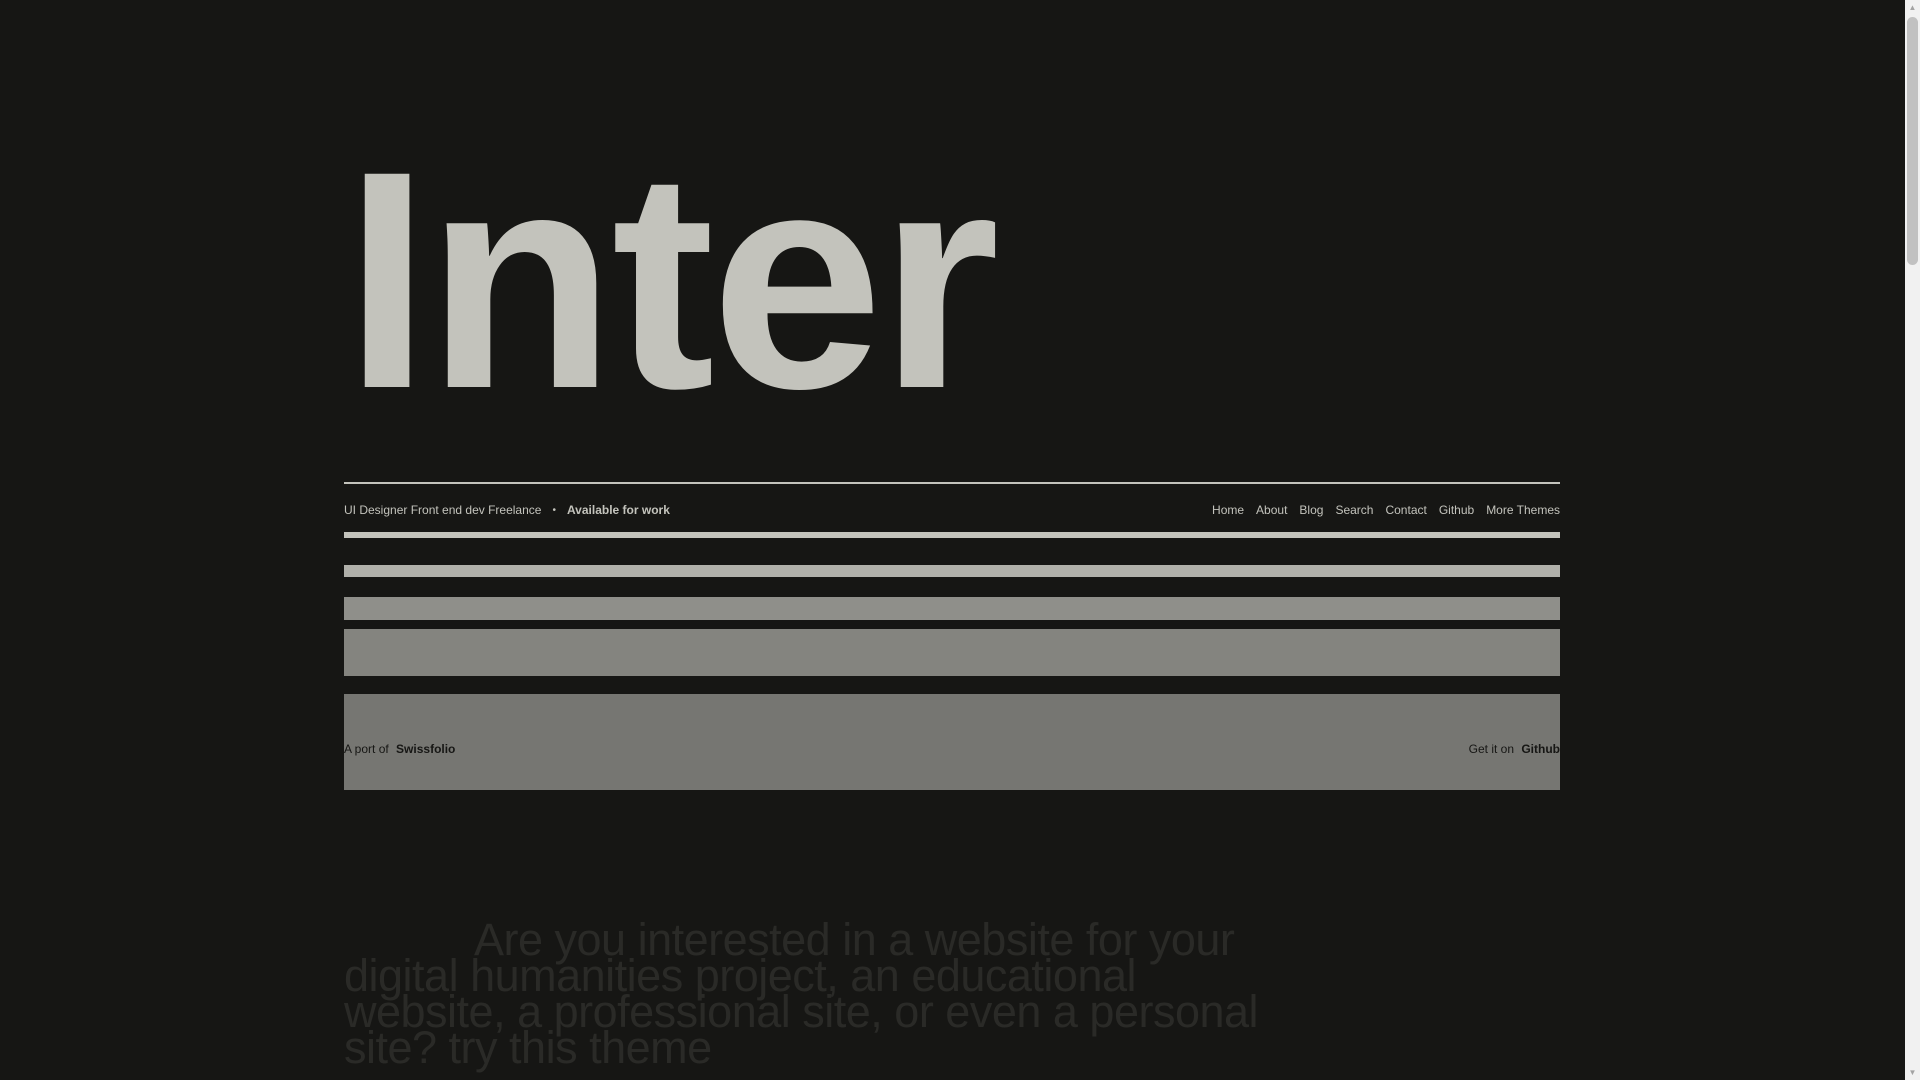 The image size is (1920, 1080). What do you see at coordinates (1912, 540) in the screenshot?
I see `vertical-scrollbar: ▲ ▼` at bounding box center [1912, 540].